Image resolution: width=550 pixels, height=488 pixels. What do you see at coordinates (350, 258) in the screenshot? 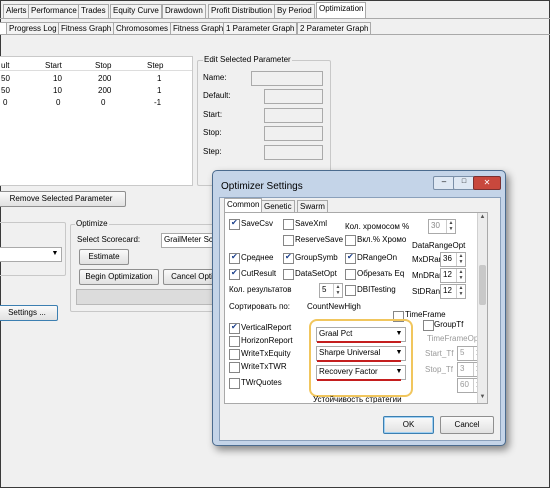
I see `drangeon-checkbox` at bounding box center [350, 258].